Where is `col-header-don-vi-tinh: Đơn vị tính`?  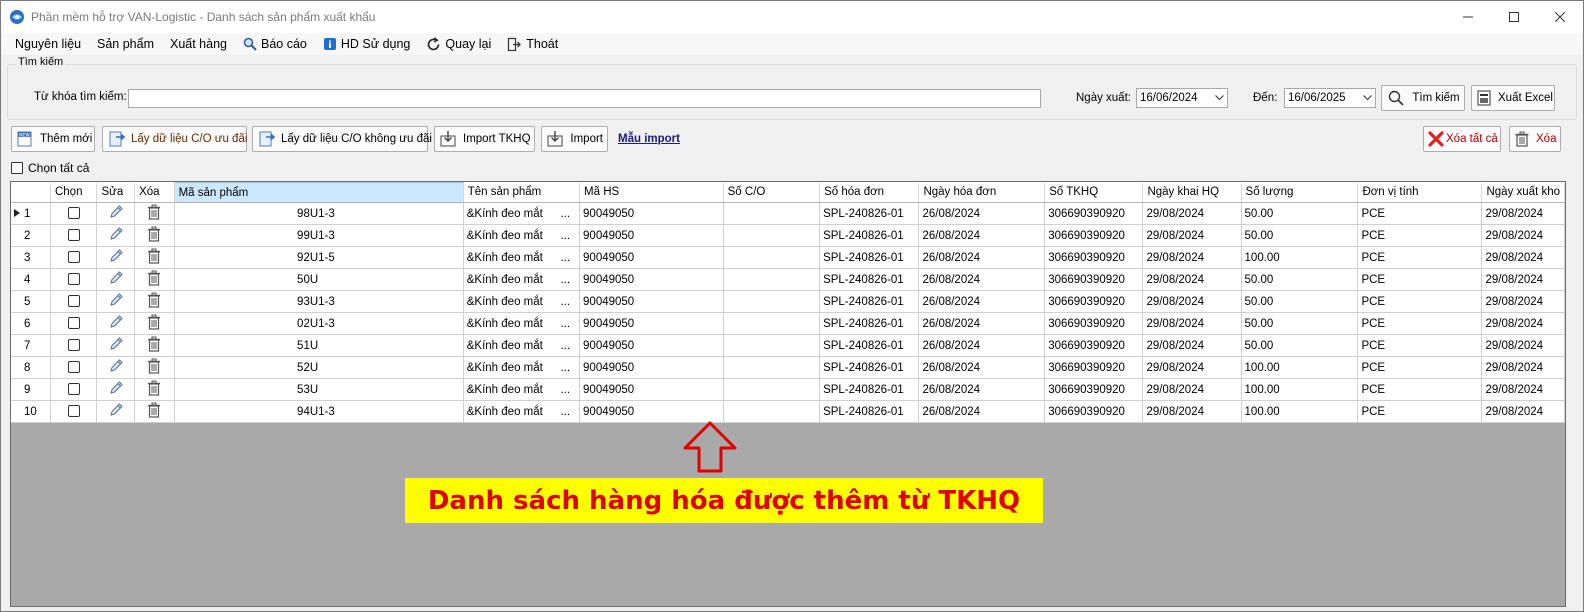 col-header-don-vi-tinh: Đơn vị tính is located at coordinates (1420, 192).